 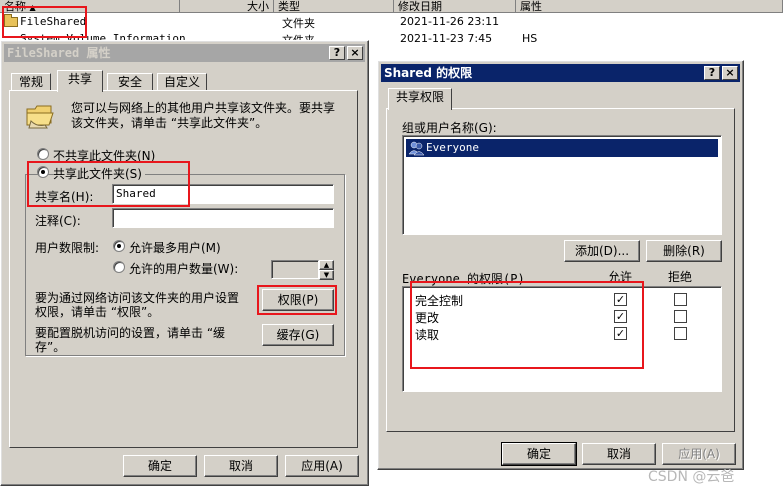 I want to click on tab-sharing: 共享, so click(x=80, y=81).